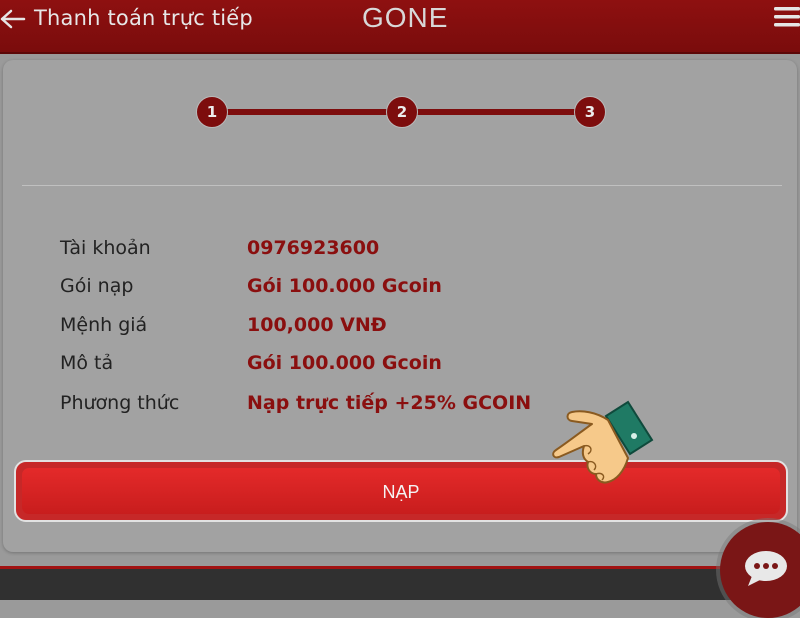 This screenshot has width=800, height=618. Describe the element at coordinates (400, 583) in the screenshot. I see `footer-bar` at that location.